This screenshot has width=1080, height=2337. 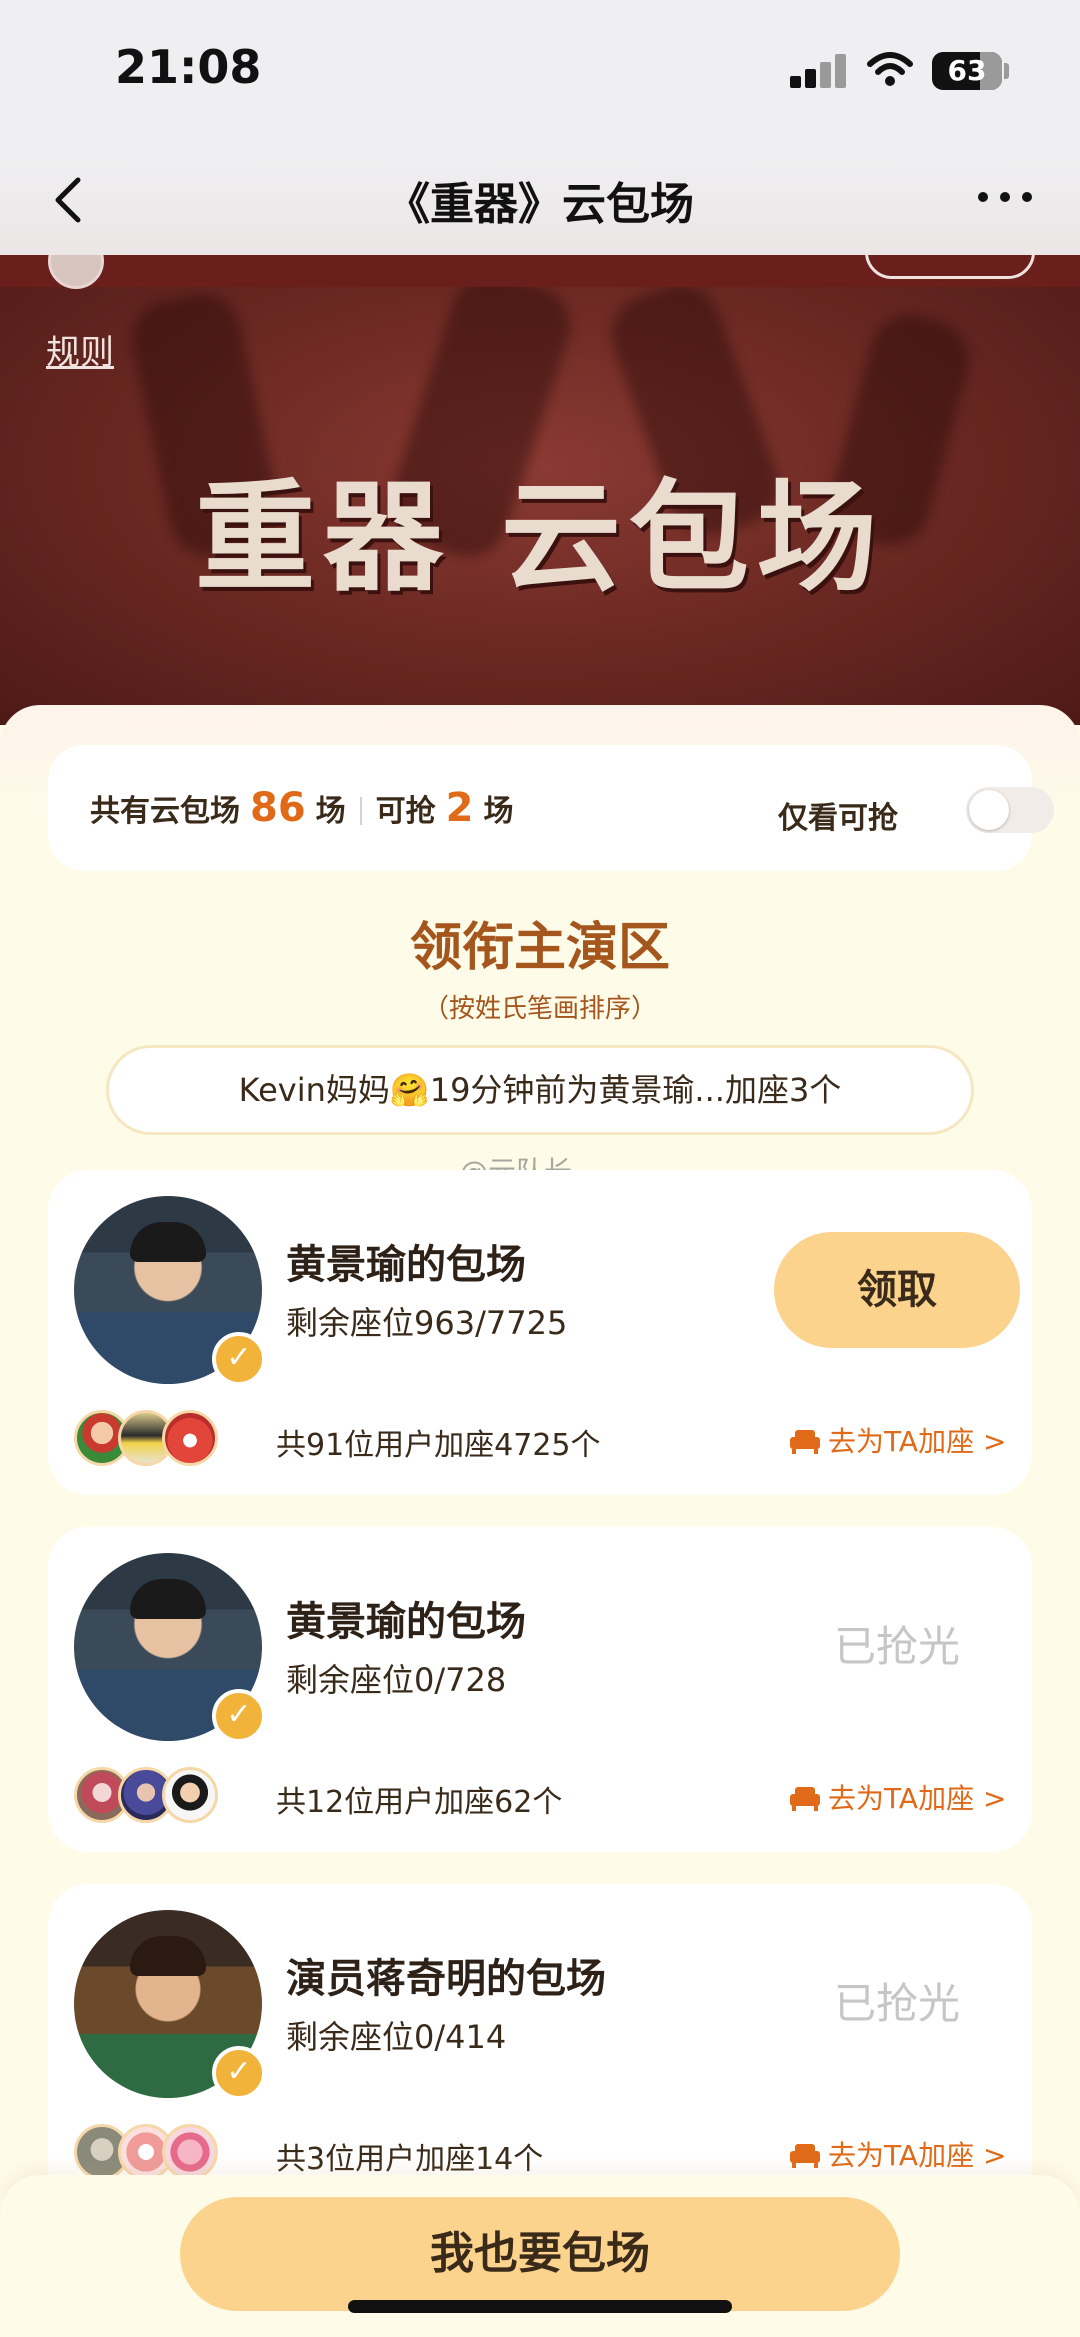 I want to click on toggle-label: 仅看可抢, so click(x=838, y=818).